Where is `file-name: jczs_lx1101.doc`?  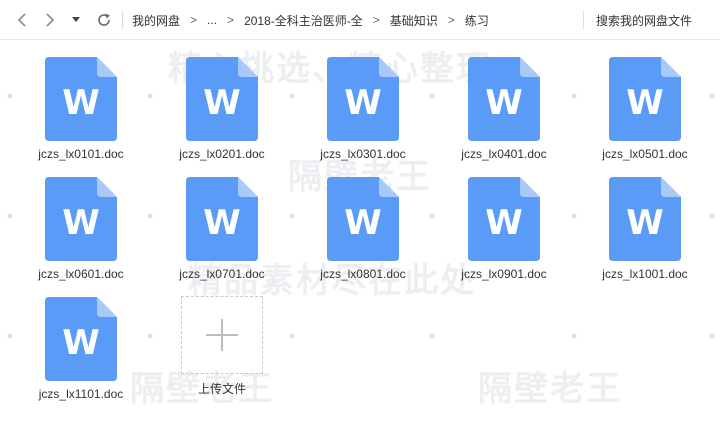
file-name: jczs_lx1101.doc is located at coordinates (81, 394).